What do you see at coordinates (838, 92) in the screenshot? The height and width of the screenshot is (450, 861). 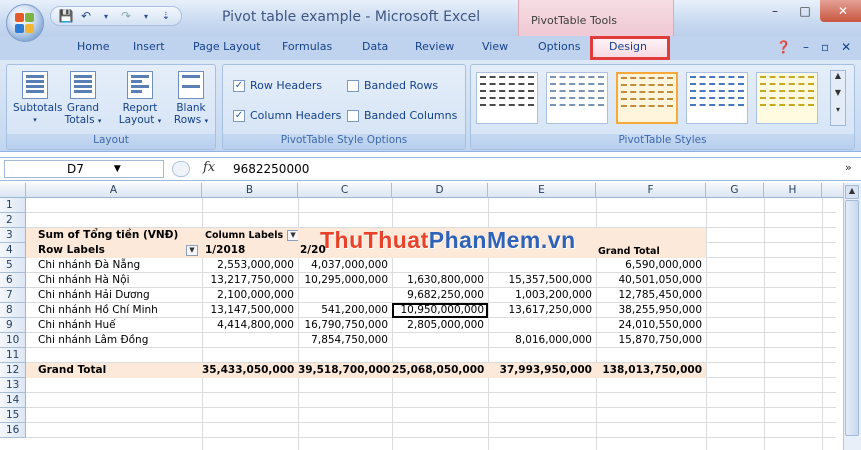 I see `scroll-down-icon: ▼` at bounding box center [838, 92].